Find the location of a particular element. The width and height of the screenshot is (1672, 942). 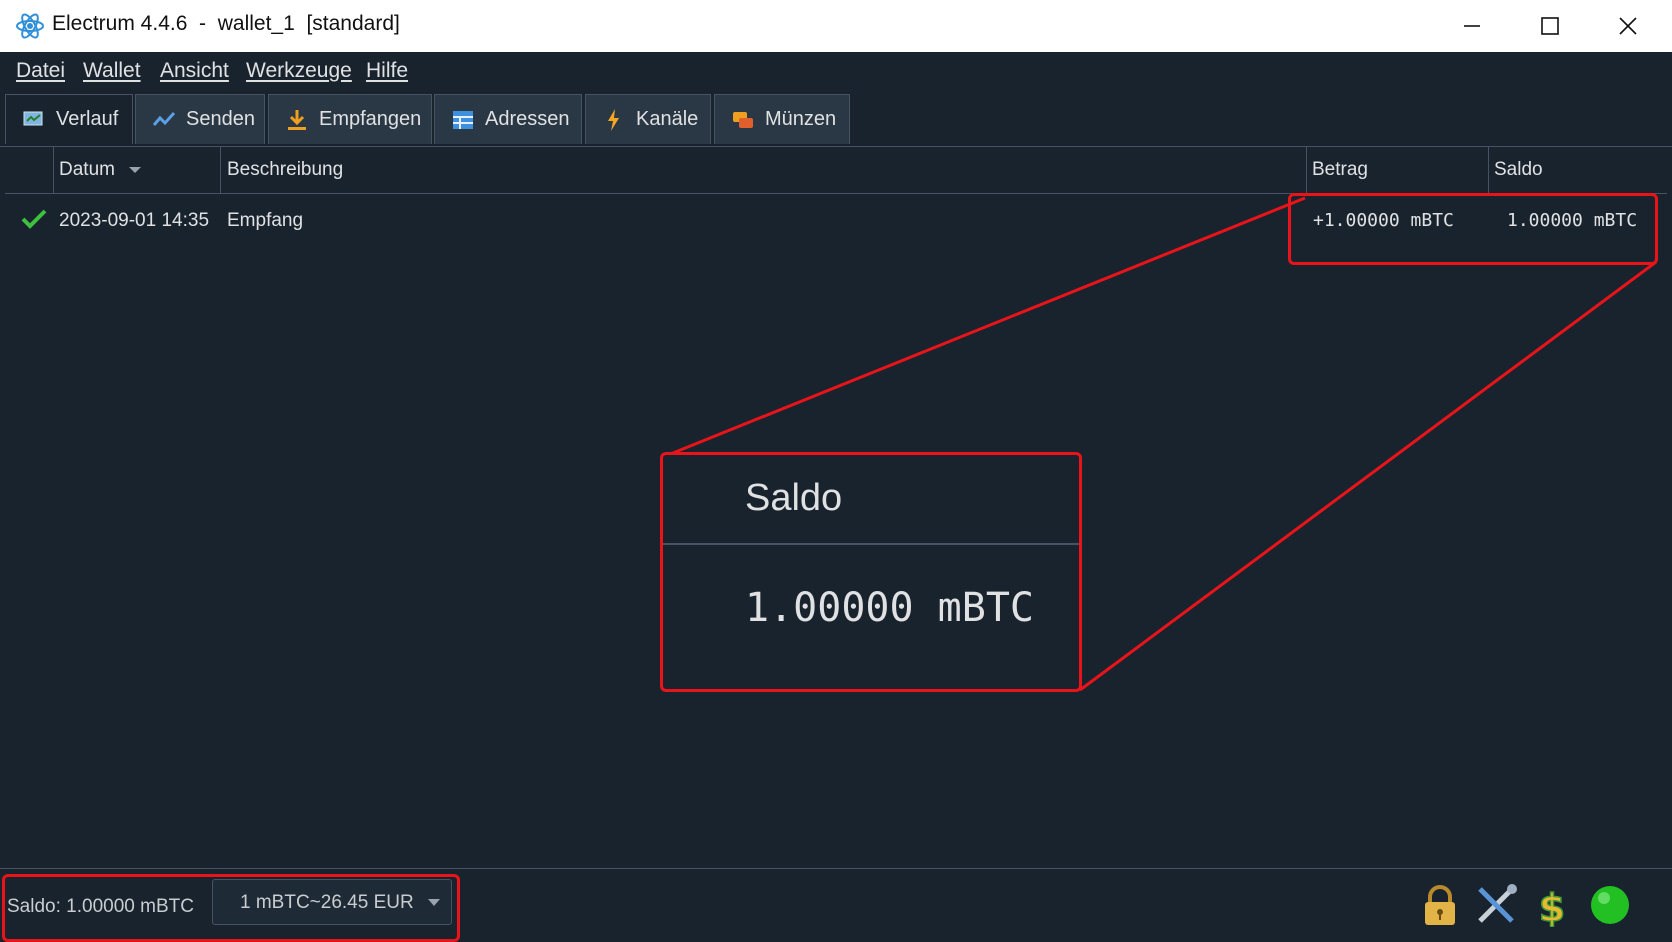

network-status-icon is located at coordinates (1610, 905).